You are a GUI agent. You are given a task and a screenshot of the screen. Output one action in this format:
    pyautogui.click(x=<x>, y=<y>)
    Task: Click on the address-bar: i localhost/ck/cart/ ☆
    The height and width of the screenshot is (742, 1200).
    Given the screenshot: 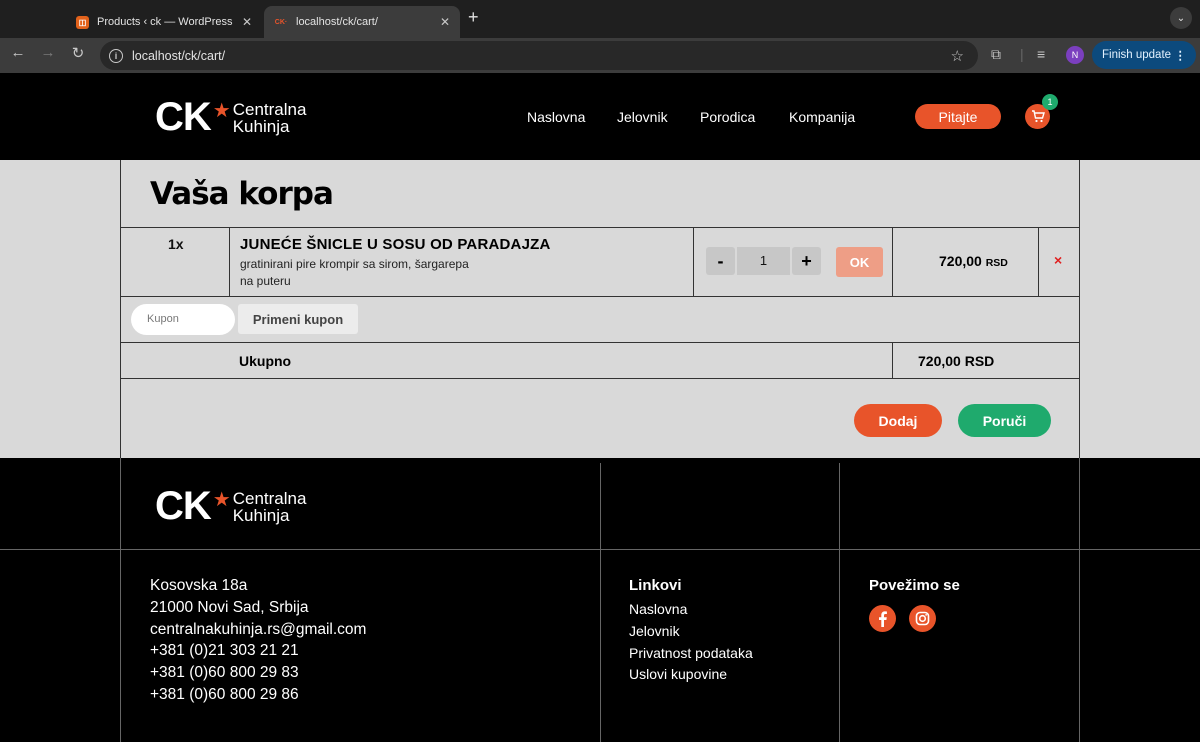 What is the action you would take?
    pyautogui.click(x=539, y=55)
    